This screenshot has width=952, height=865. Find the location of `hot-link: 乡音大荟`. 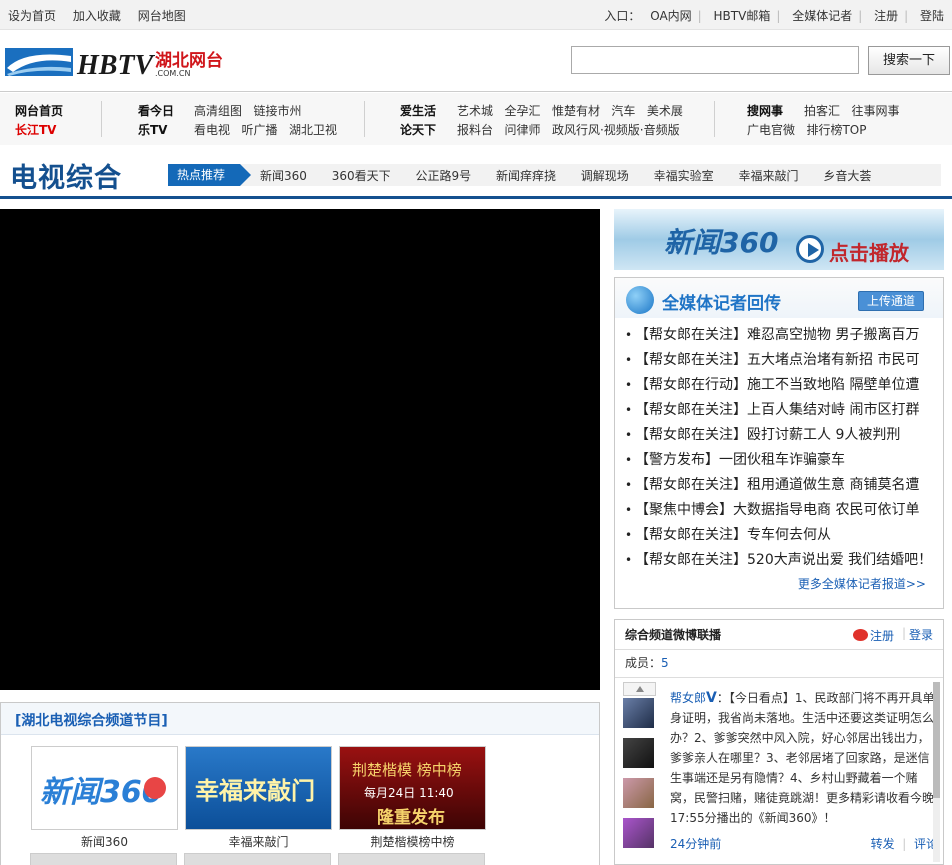

hot-link: 乡音大荟 is located at coordinates (847, 176).